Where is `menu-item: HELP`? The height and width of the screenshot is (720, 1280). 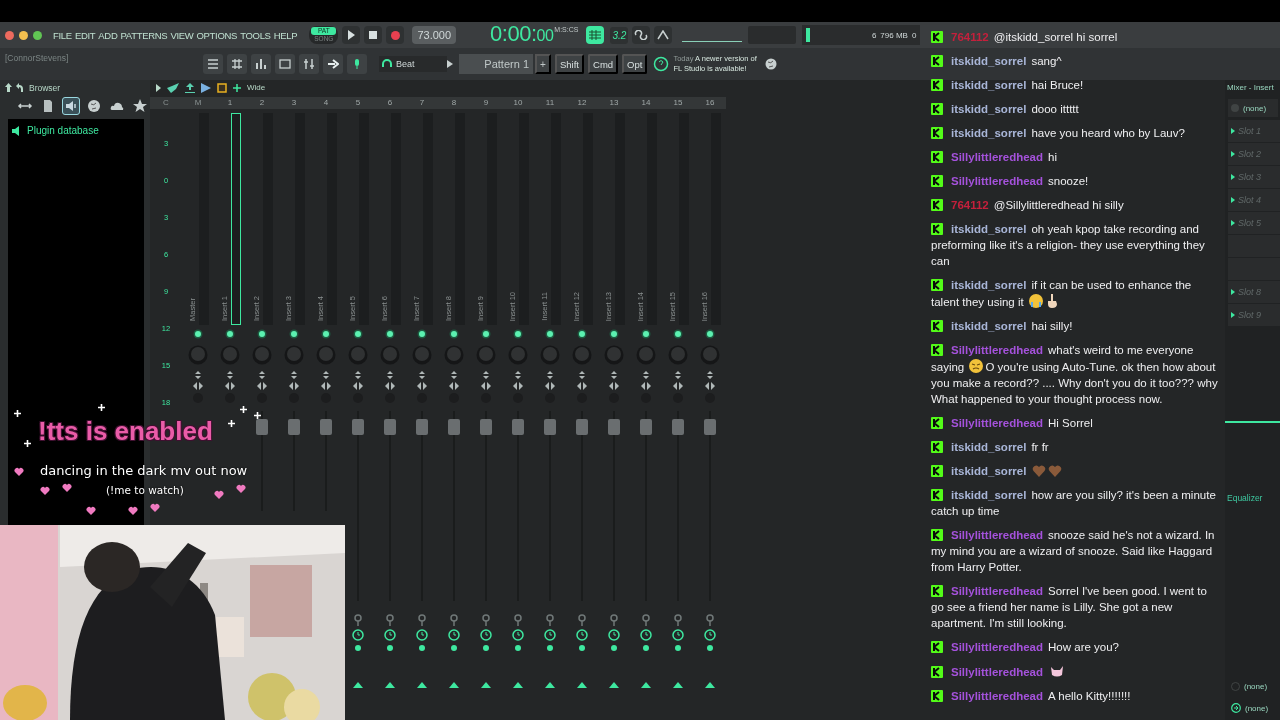
menu-item: HELP is located at coordinates (285, 35).